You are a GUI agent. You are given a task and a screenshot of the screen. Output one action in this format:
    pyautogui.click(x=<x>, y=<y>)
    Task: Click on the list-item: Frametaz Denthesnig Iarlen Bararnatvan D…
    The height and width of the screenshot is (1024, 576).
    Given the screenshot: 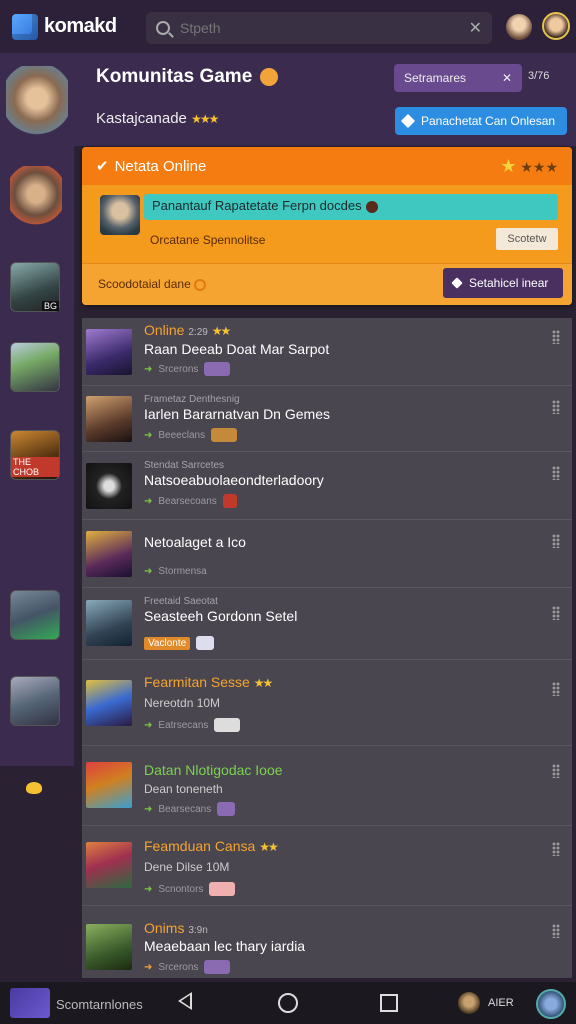 What is the action you would take?
    pyautogui.click(x=327, y=419)
    